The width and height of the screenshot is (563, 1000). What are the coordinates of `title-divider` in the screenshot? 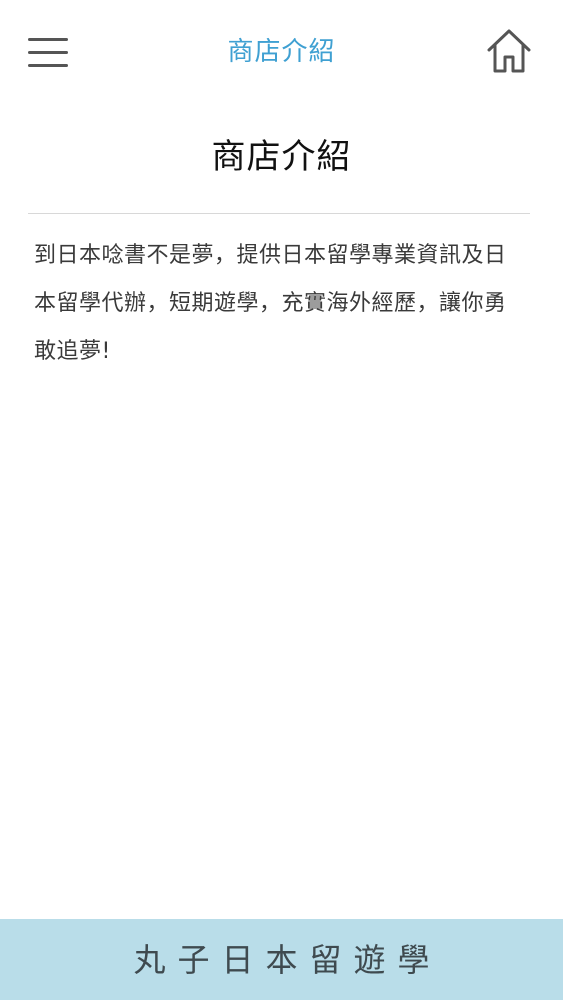 It's located at (279, 213).